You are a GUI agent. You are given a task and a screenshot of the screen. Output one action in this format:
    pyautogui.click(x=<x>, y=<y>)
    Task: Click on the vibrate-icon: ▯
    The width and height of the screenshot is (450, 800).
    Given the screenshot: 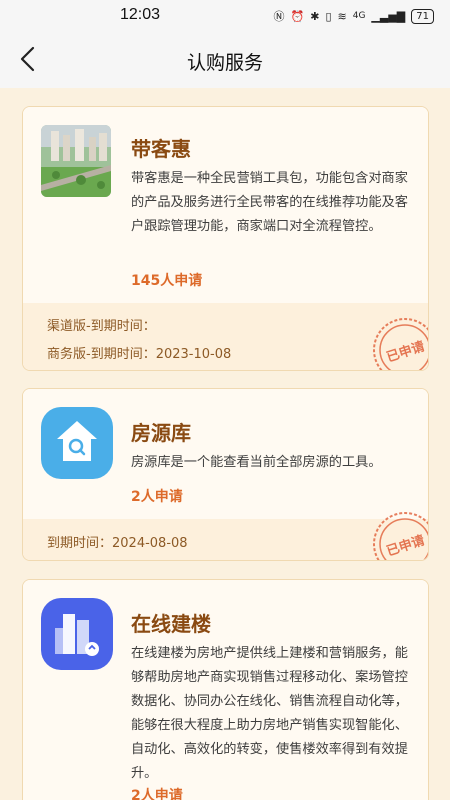 What is the action you would take?
    pyautogui.click(x=328, y=16)
    